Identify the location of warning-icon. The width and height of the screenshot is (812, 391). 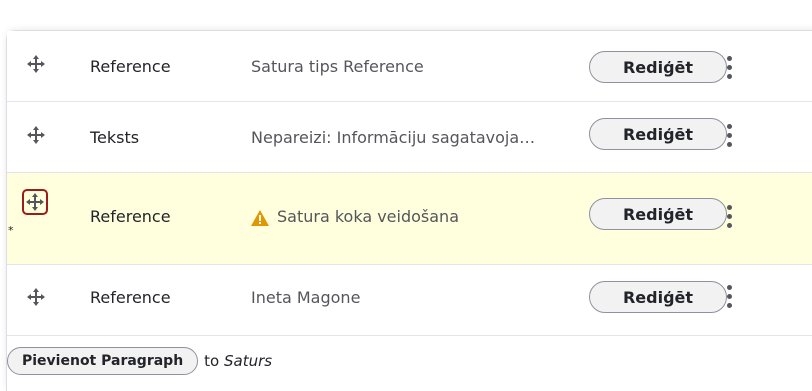
(260, 217).